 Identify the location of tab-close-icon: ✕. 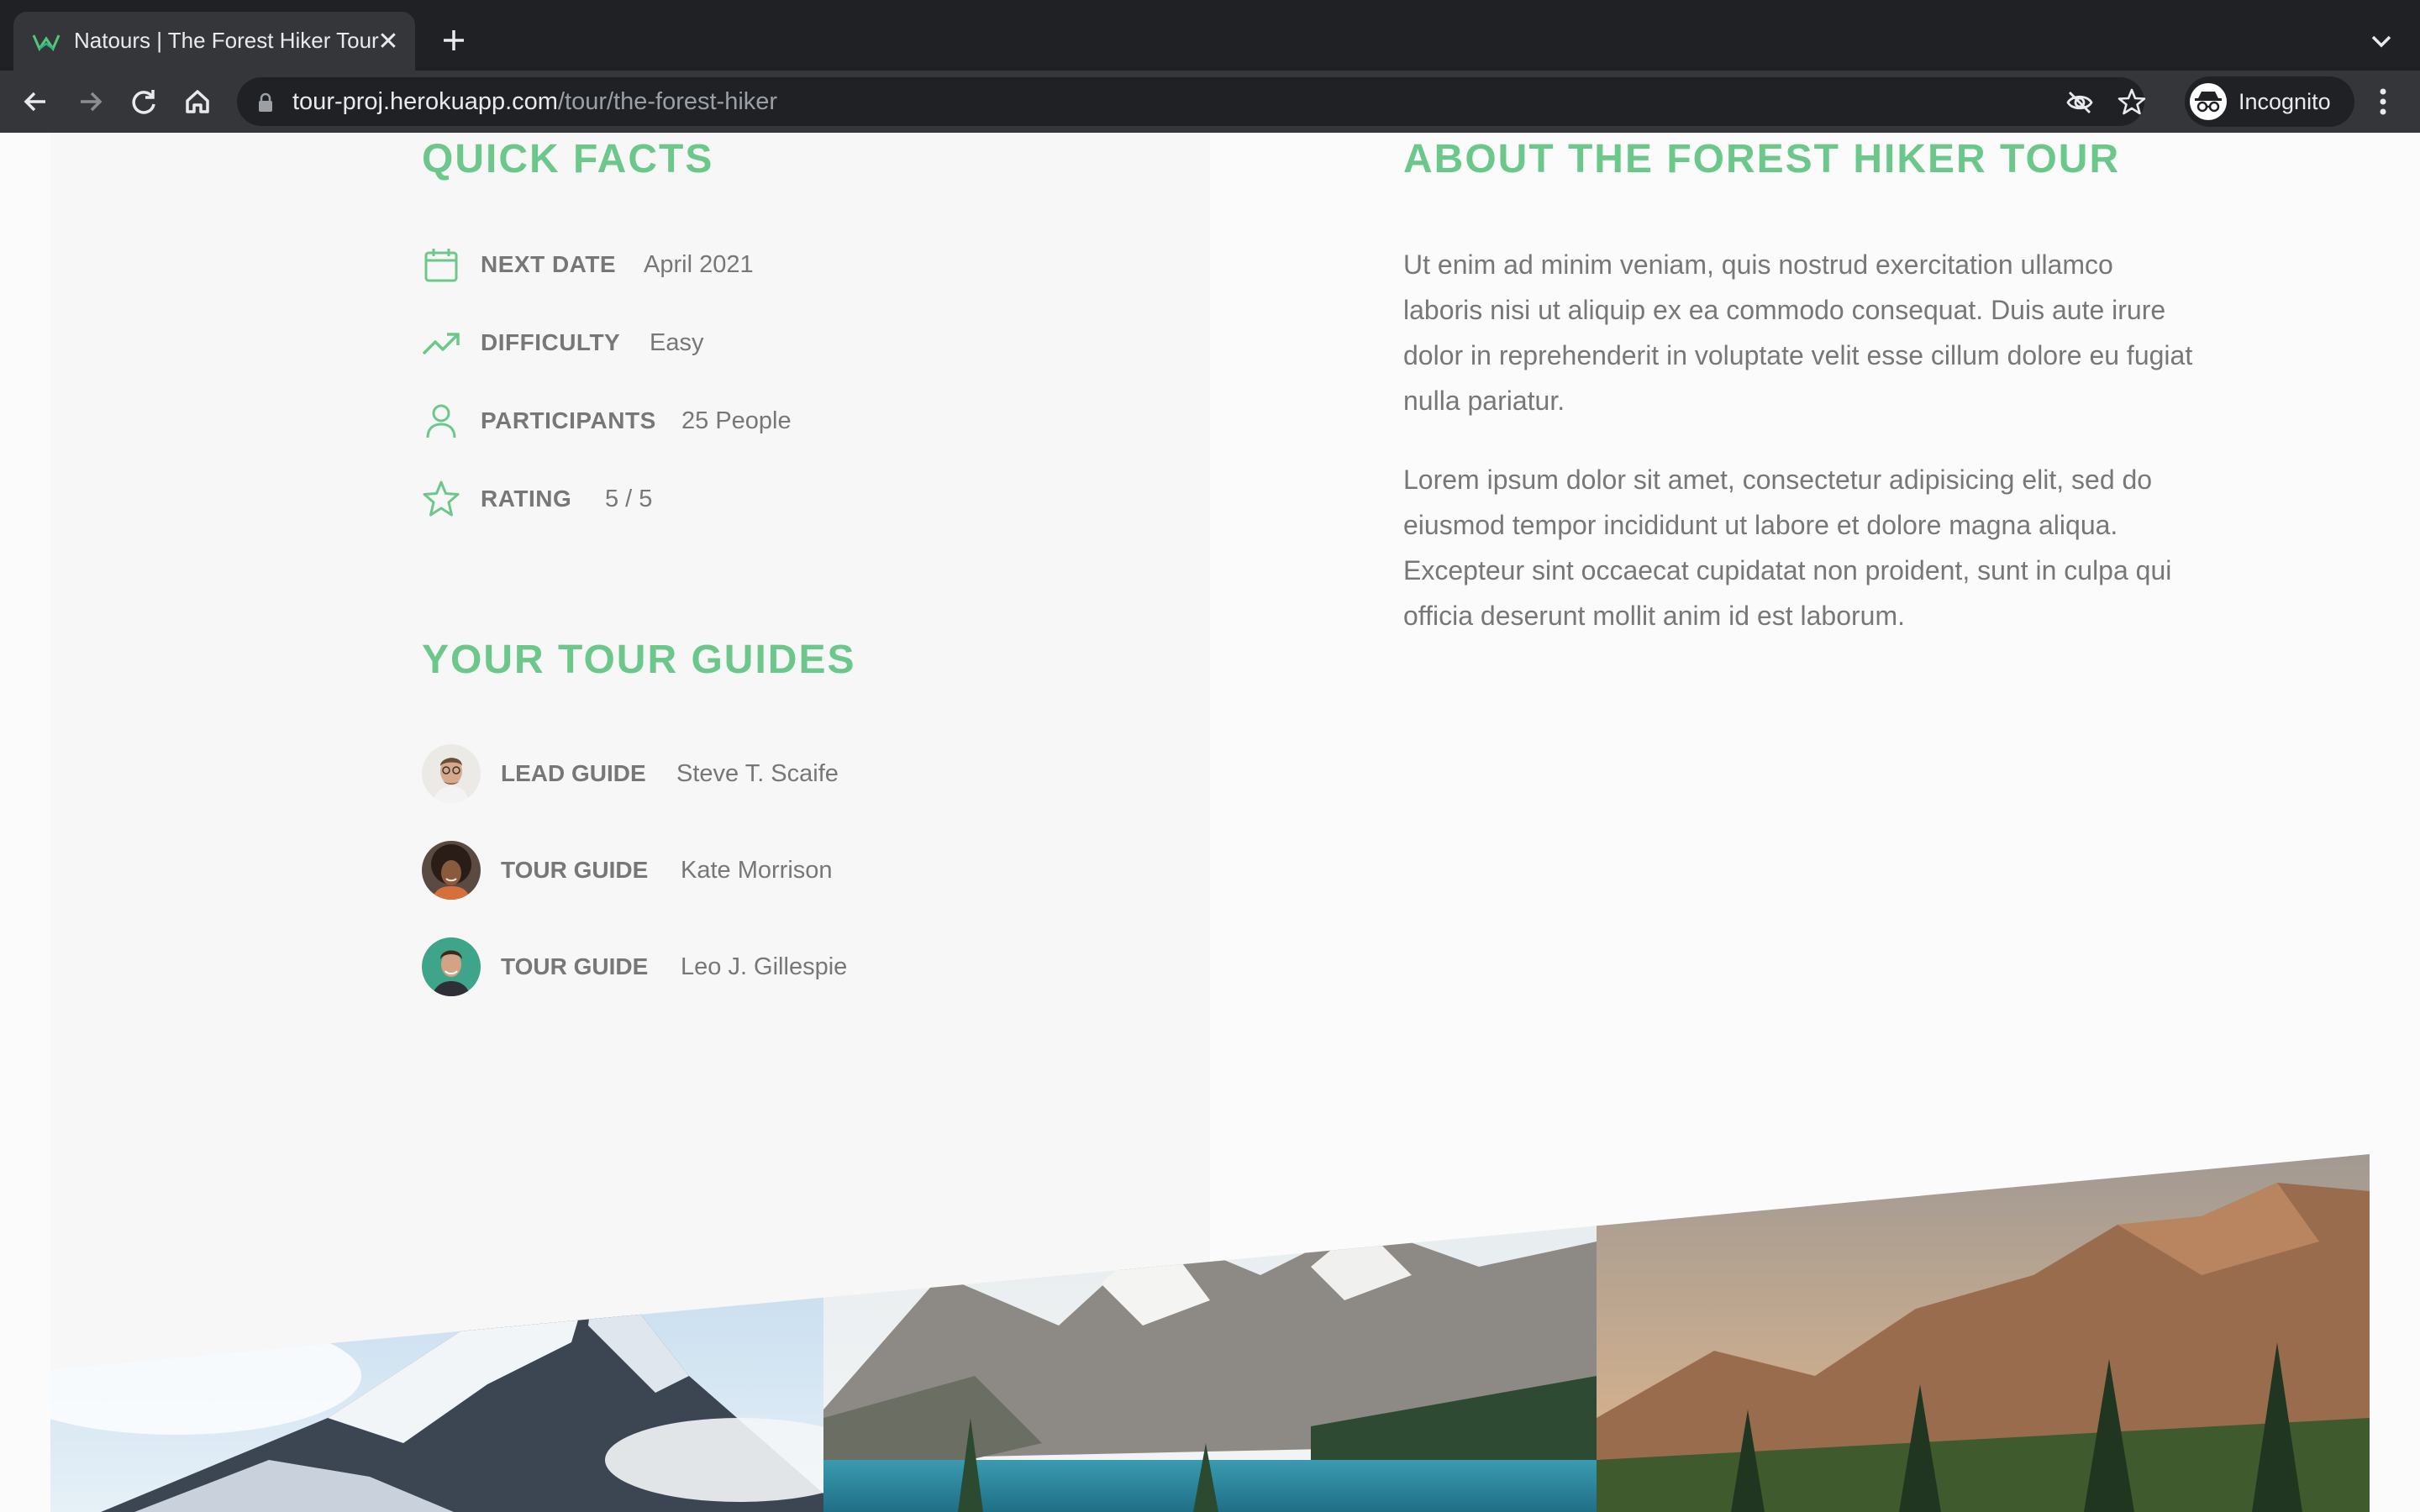
(389, 42).